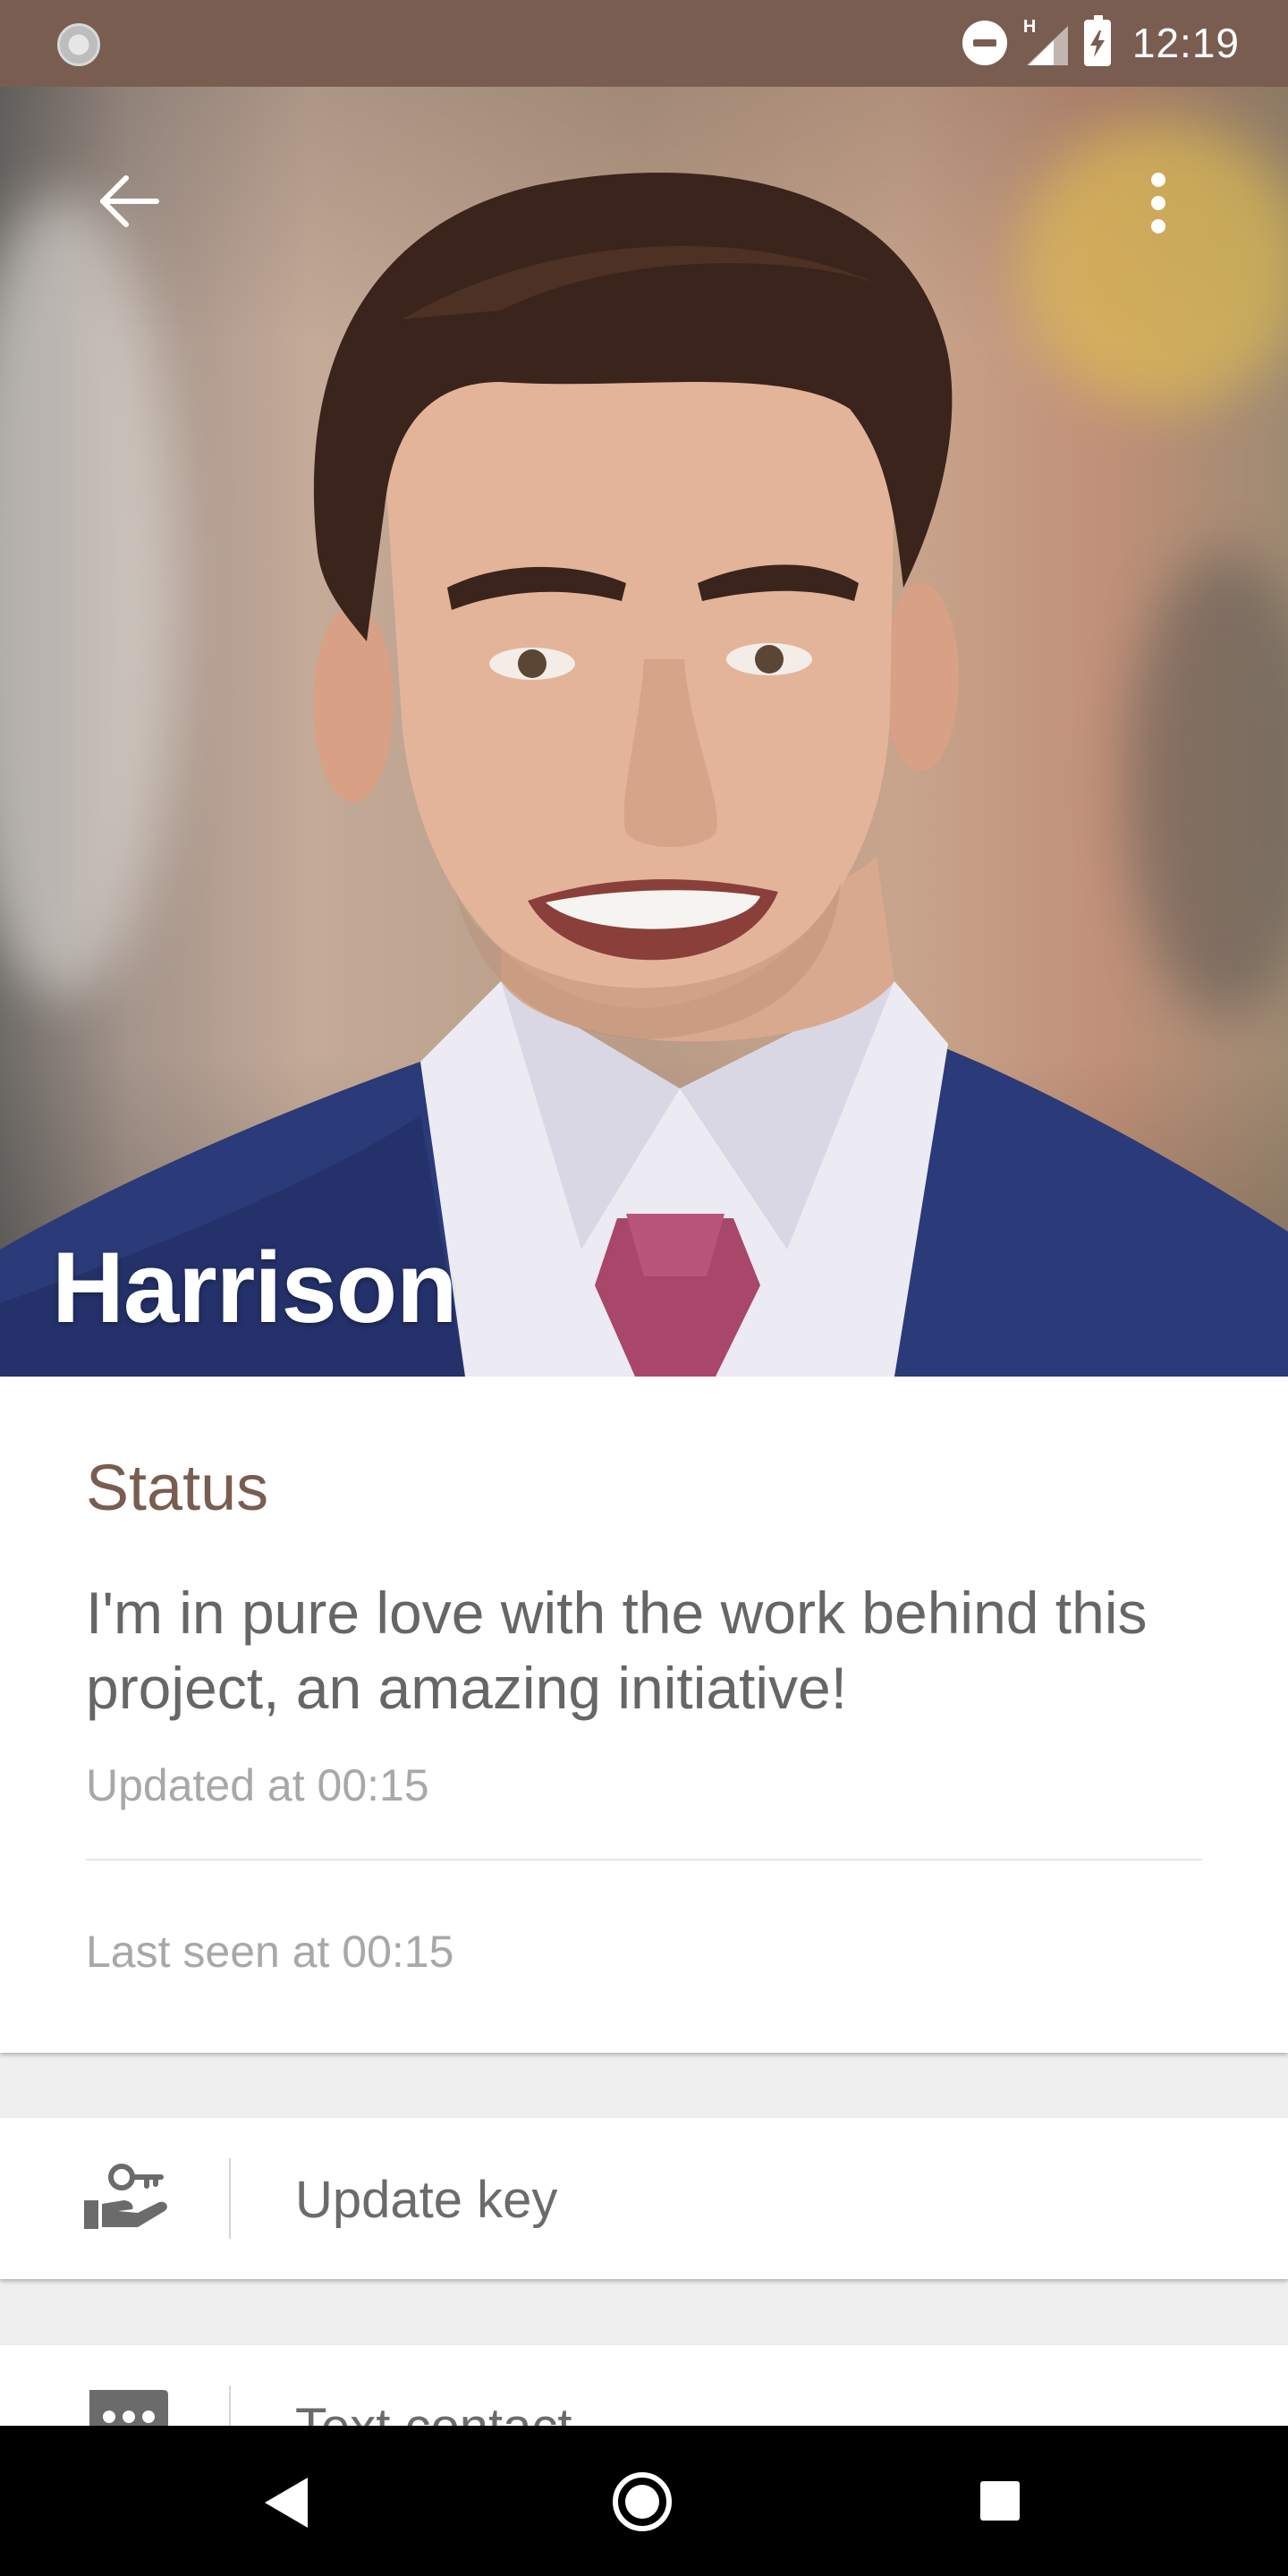 Image resolution: width=1288 pixels, height=2576 pixels. What do you see at coordinates (270, 1952) in the screenshot?
I see `last-seen-time: Last seen at 00:15` at bounding box center [270, 1952].